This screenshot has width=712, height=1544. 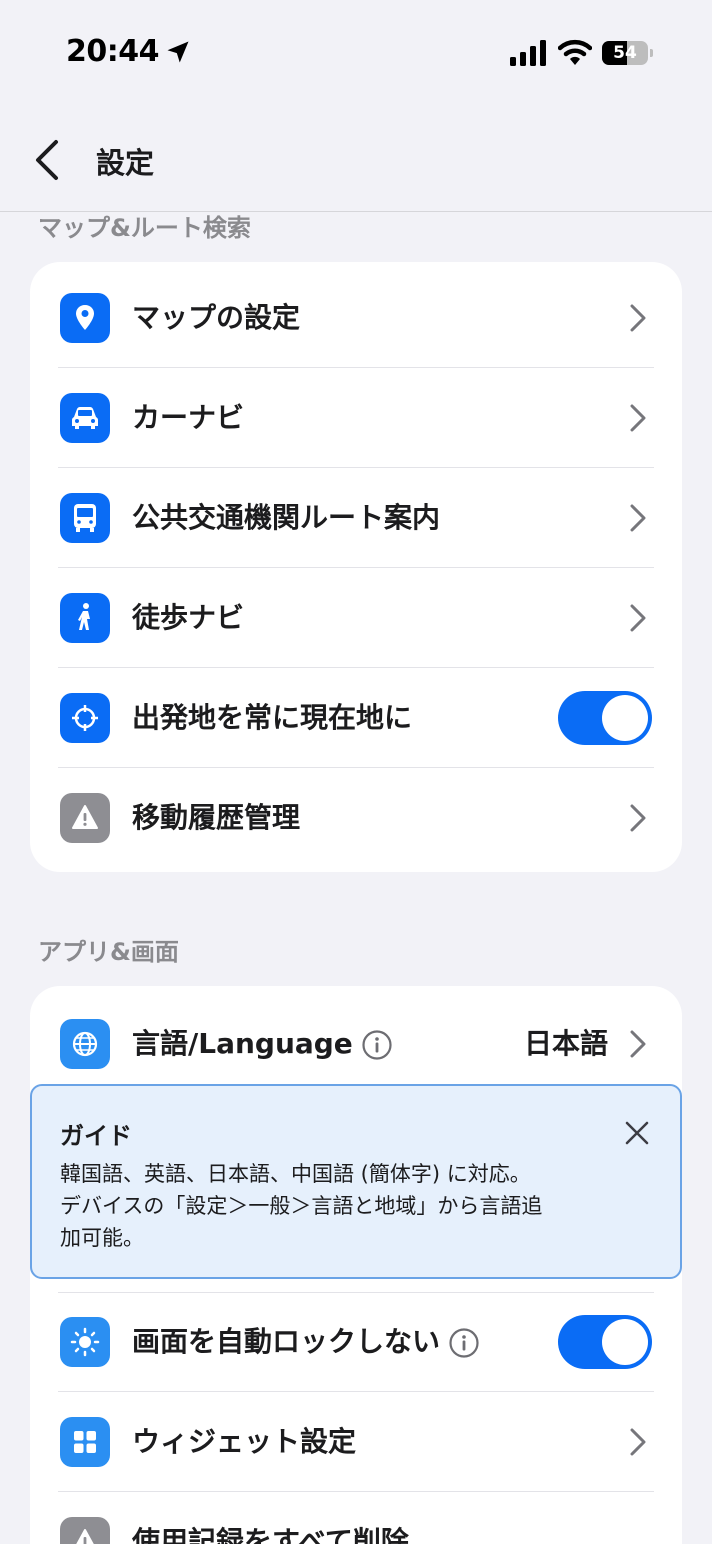 What do you see at coordinates (188, 617) in the screenshot?
I see `walking-navi-label: 徒歩ナビ` at bounding box center [188, 617].